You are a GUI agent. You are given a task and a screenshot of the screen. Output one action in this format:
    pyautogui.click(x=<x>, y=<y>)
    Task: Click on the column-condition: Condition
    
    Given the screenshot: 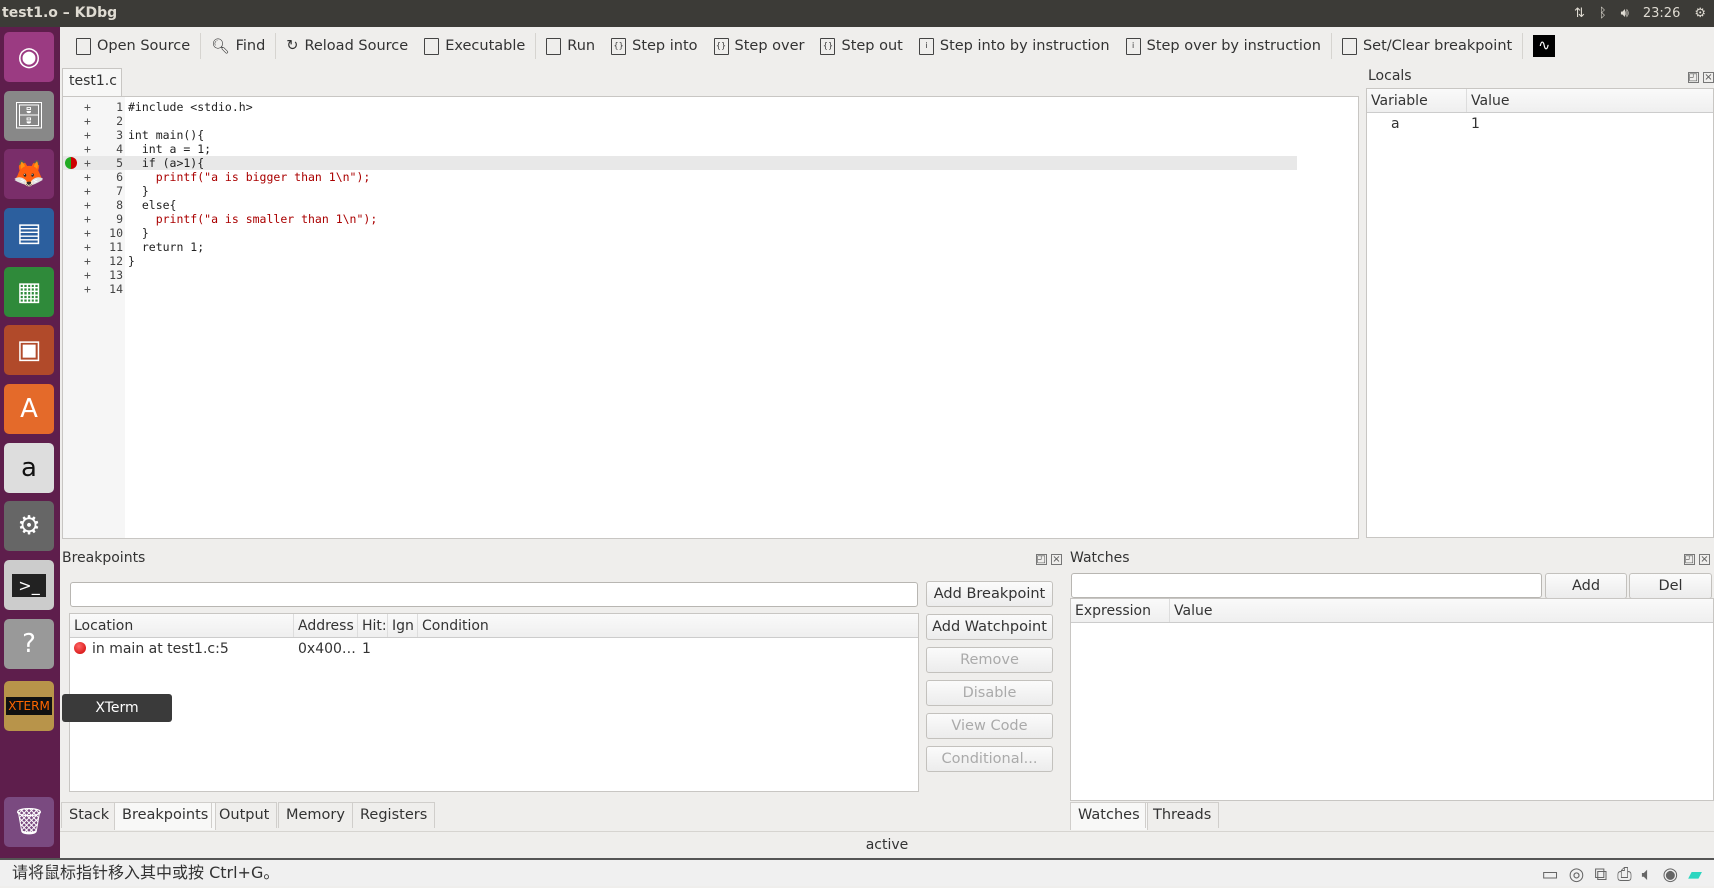 What is the action you would take?
    pyautogui.click(x=668, y=625)
    